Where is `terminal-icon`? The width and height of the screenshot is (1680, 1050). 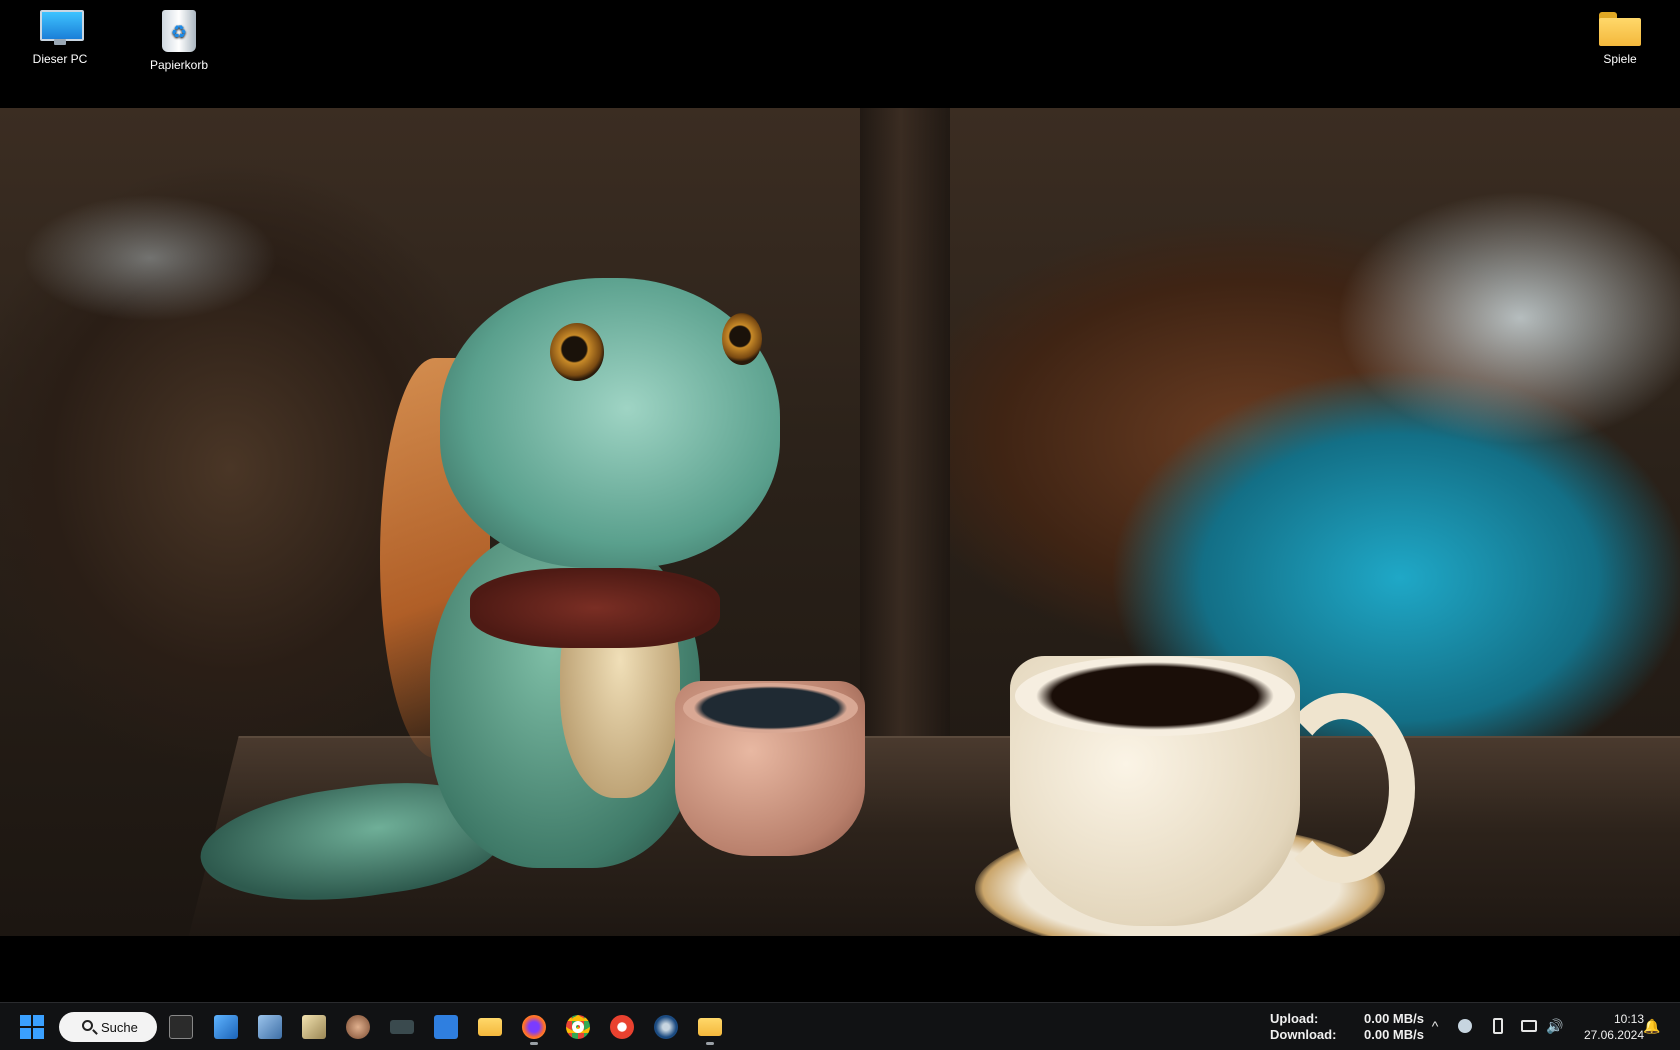
terminal-icon is located at coordinates (181, 1027).